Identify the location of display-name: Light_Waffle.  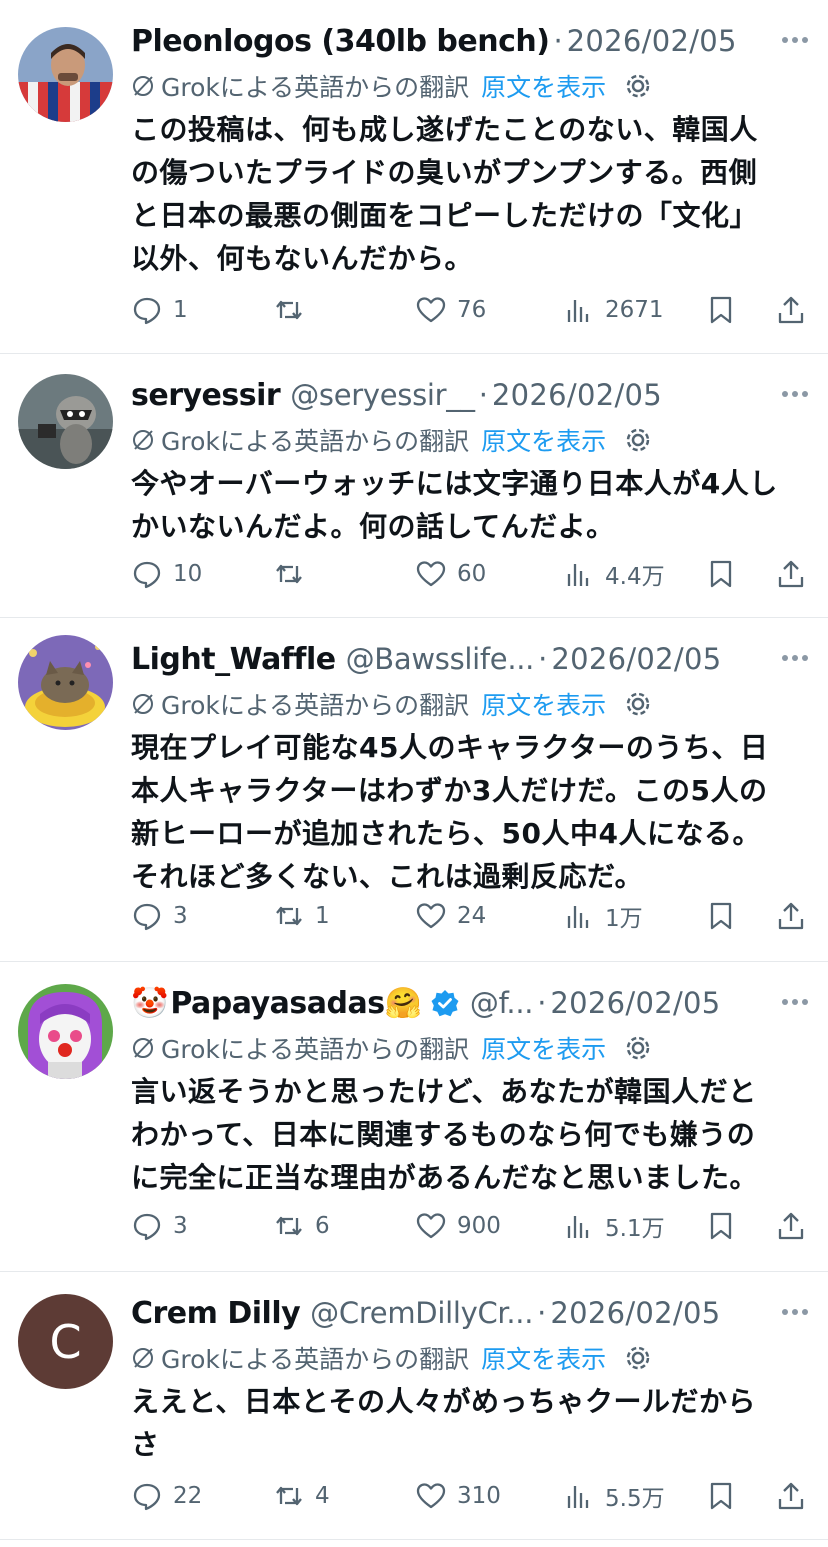
(233, 659).